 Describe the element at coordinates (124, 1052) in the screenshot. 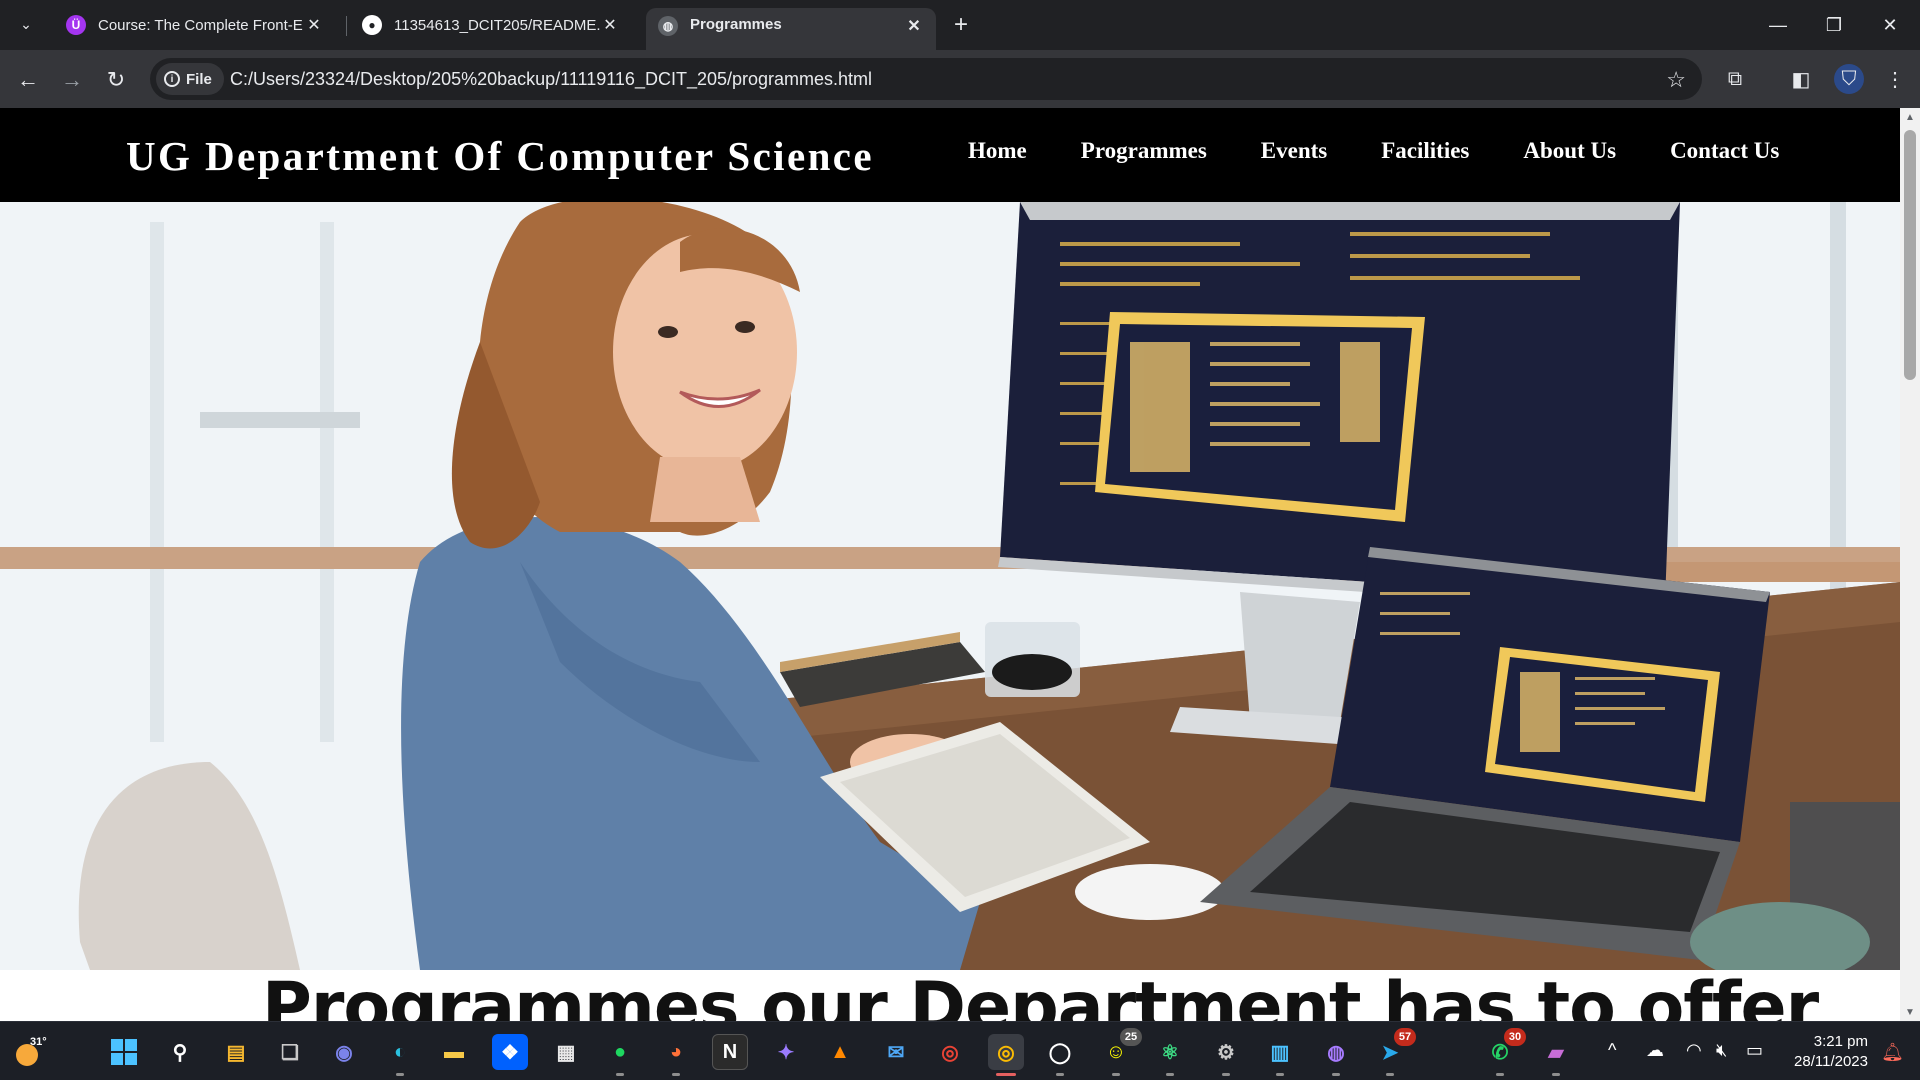

I see `start-windows-icon` at that location.